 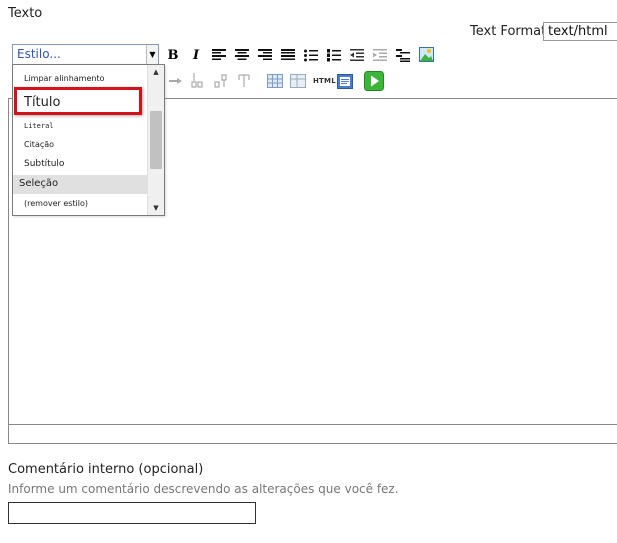 I want to click on bullet-list-icon, so click(x=311, y=55).